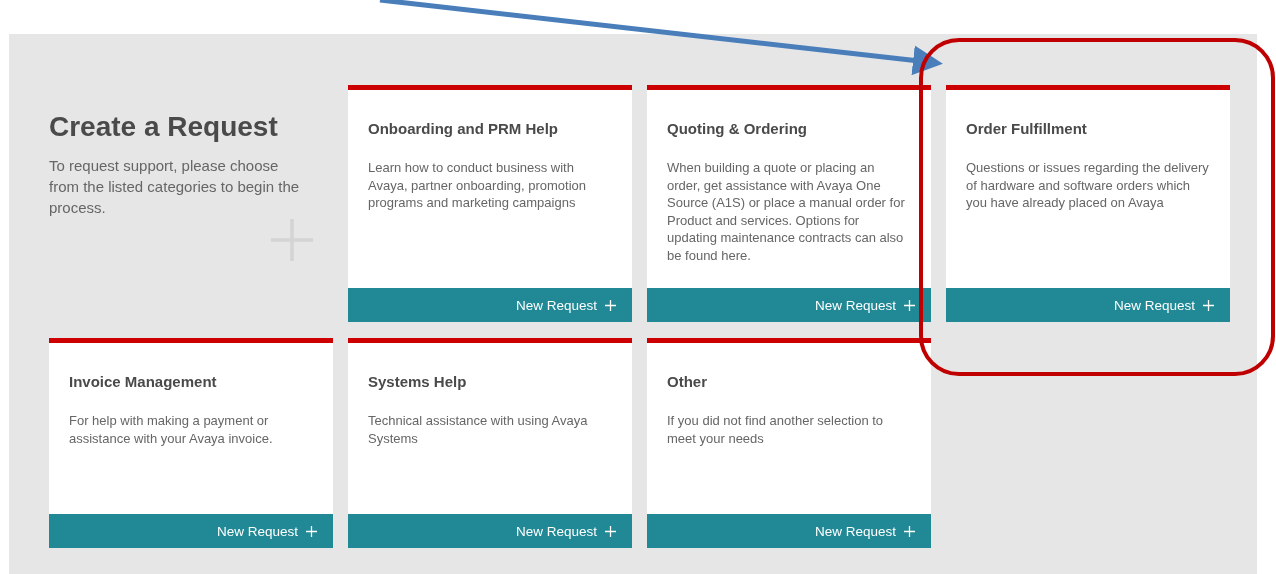 Image resolution: width=1276 pixels, height=574 pixels. Describe the element at coordinates (478, 429) in the screenshot. I see `card-description: Technical assistance with using Avaya Systems` at that location.